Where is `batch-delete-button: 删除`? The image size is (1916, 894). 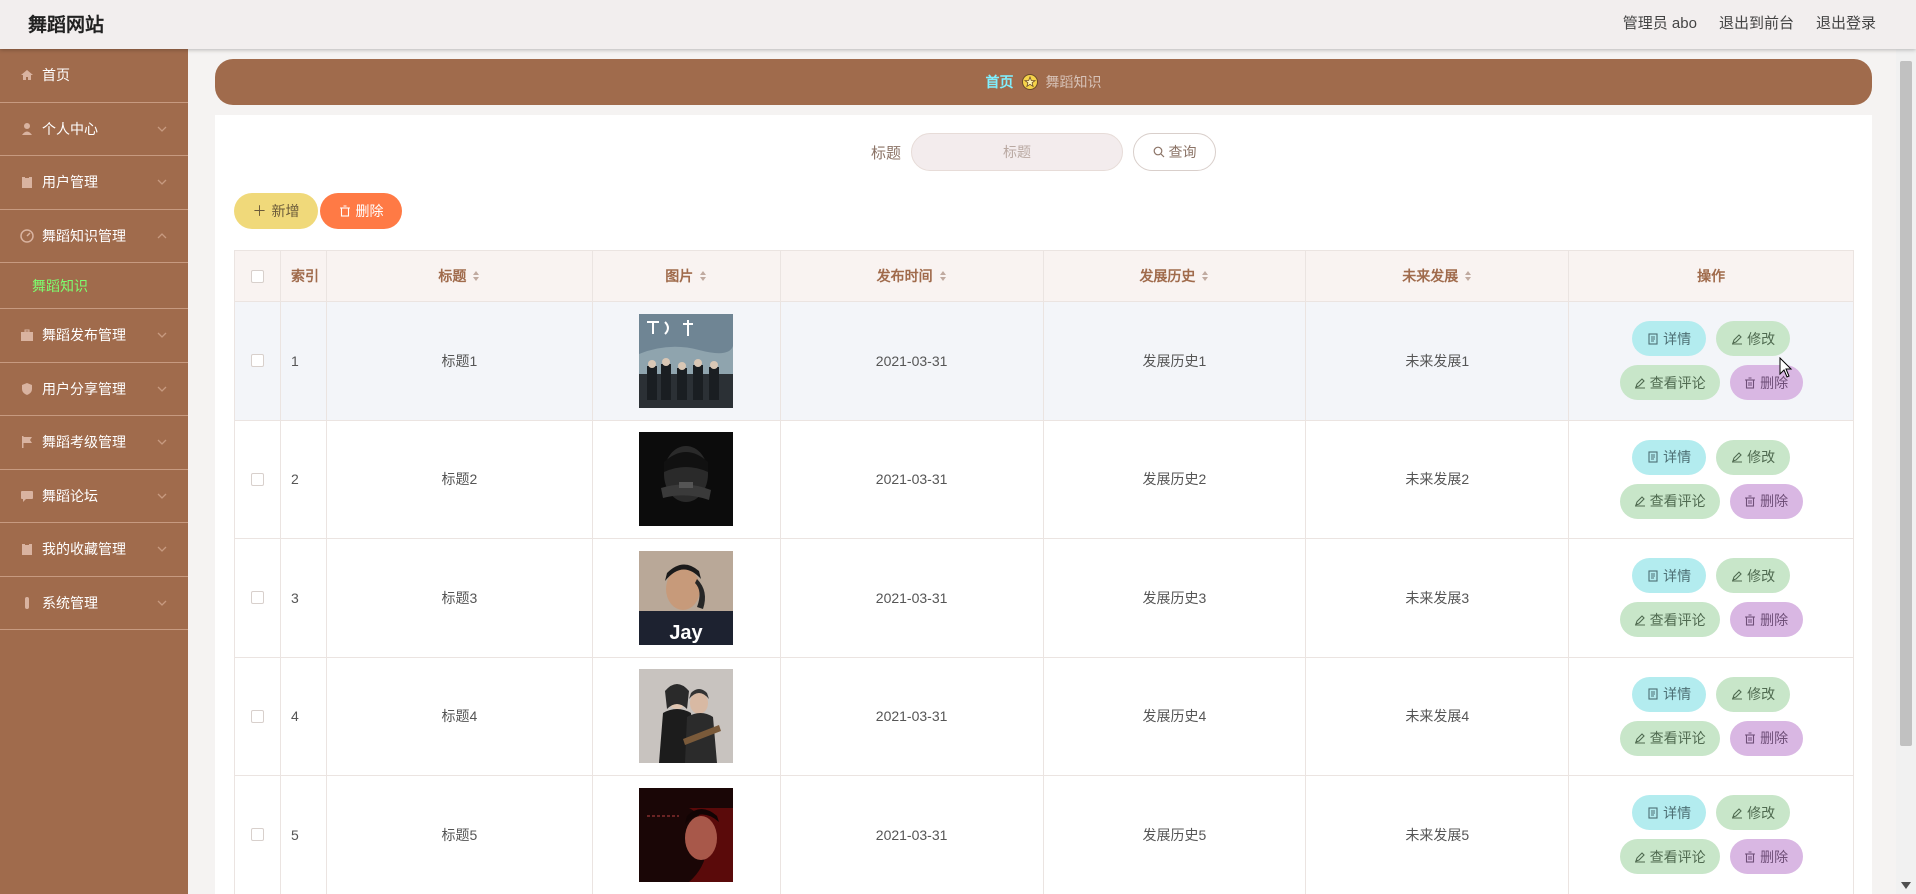
batch-delete-button: 删除 is located at coordinates (361, 211).